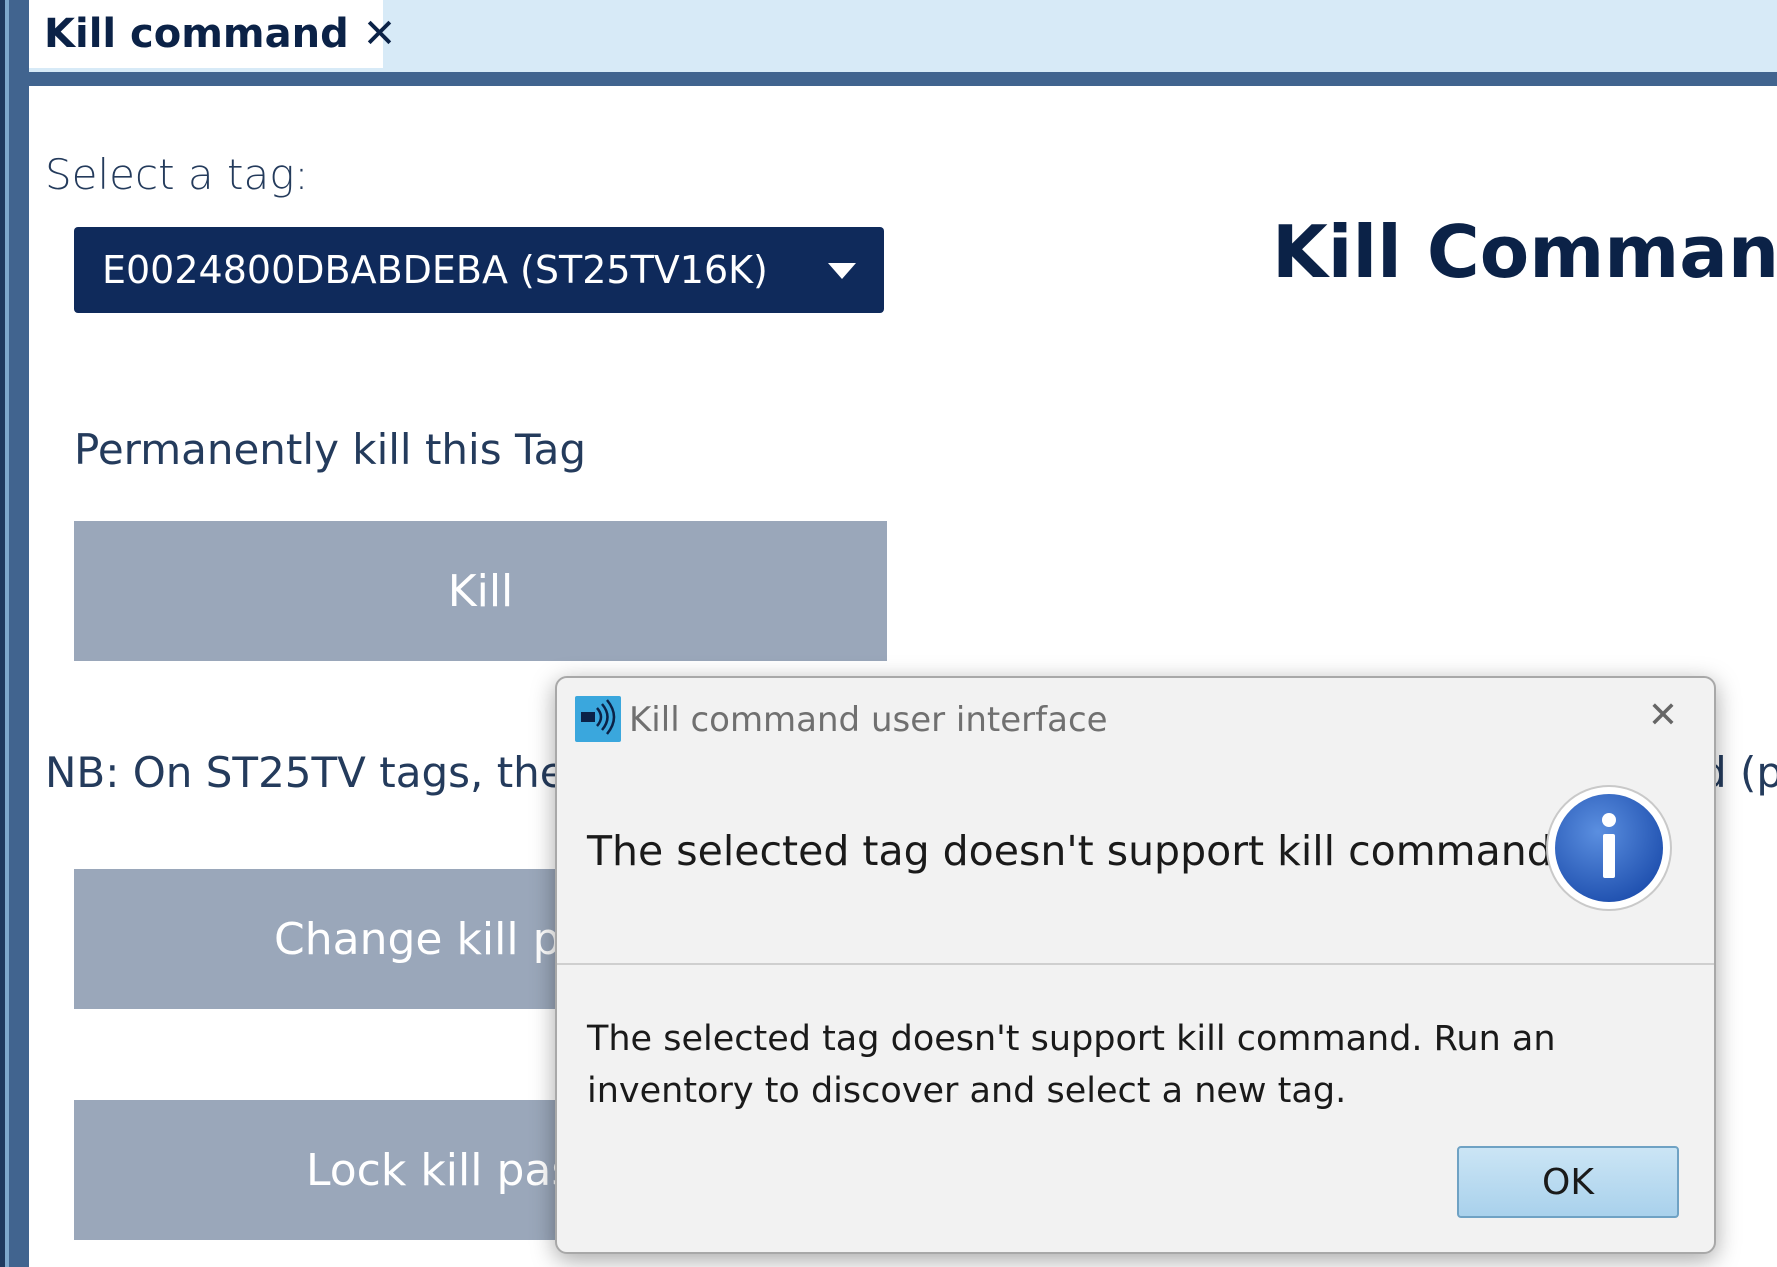  Describe the element at coordinates (1609, 848) in the screenshot. I see `info-icon` at that location.